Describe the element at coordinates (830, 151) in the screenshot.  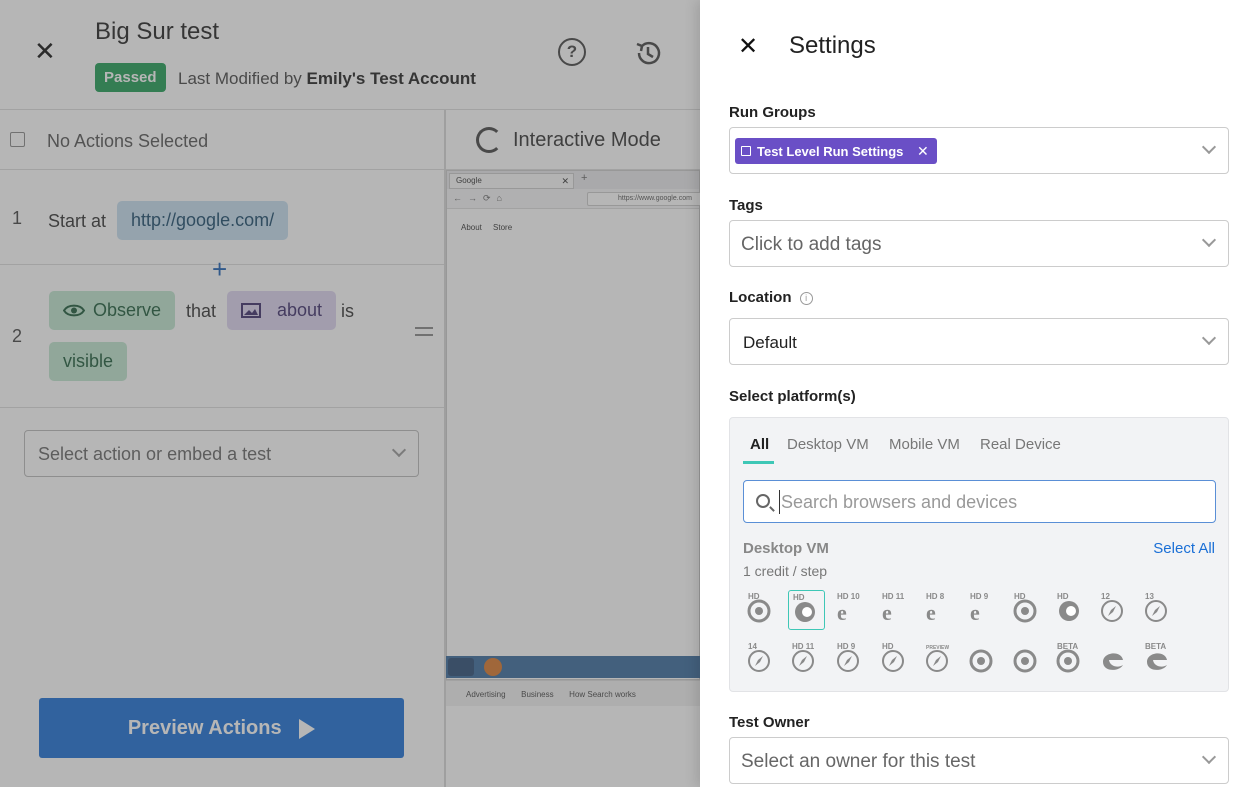
I see `chip-label: Test Level Run Settings` at that location.